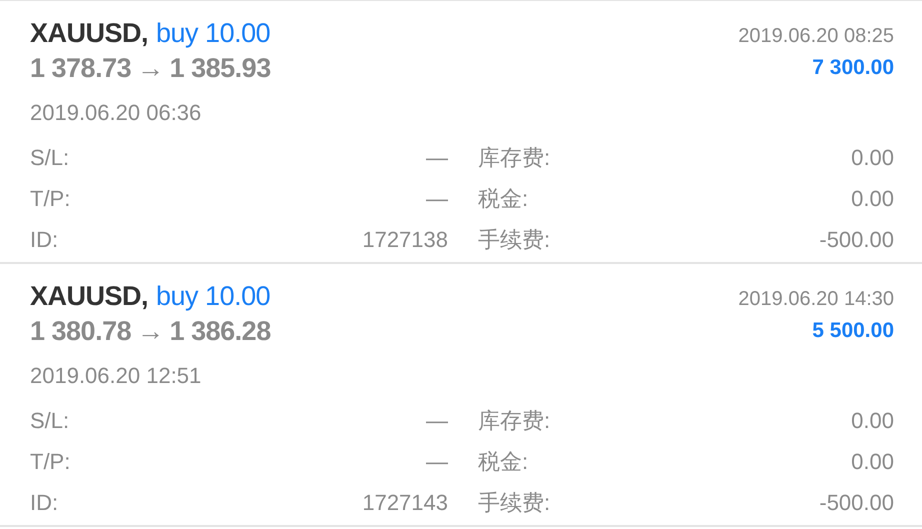 This screenshot has width=922, height=529. I want to click on open-time: 2019.06.20 06:36, so click(116, 113).